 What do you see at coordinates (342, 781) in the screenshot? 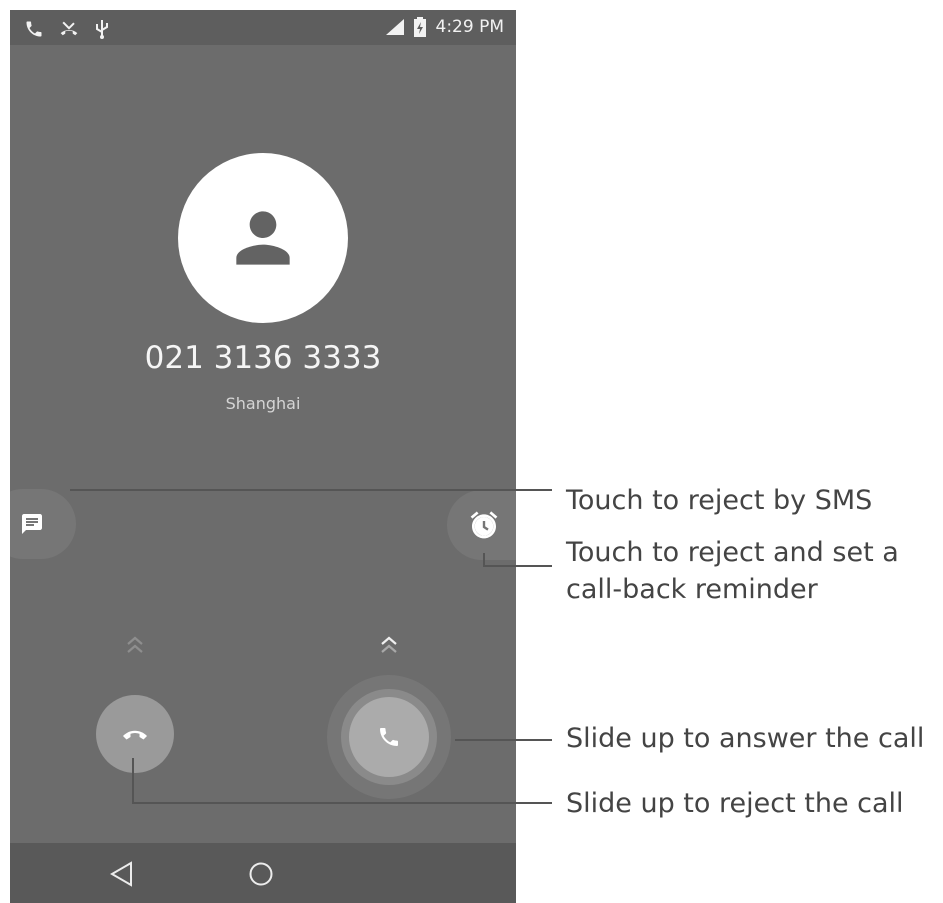
I see `reject-callout-line` at bounding box center [342, 781].